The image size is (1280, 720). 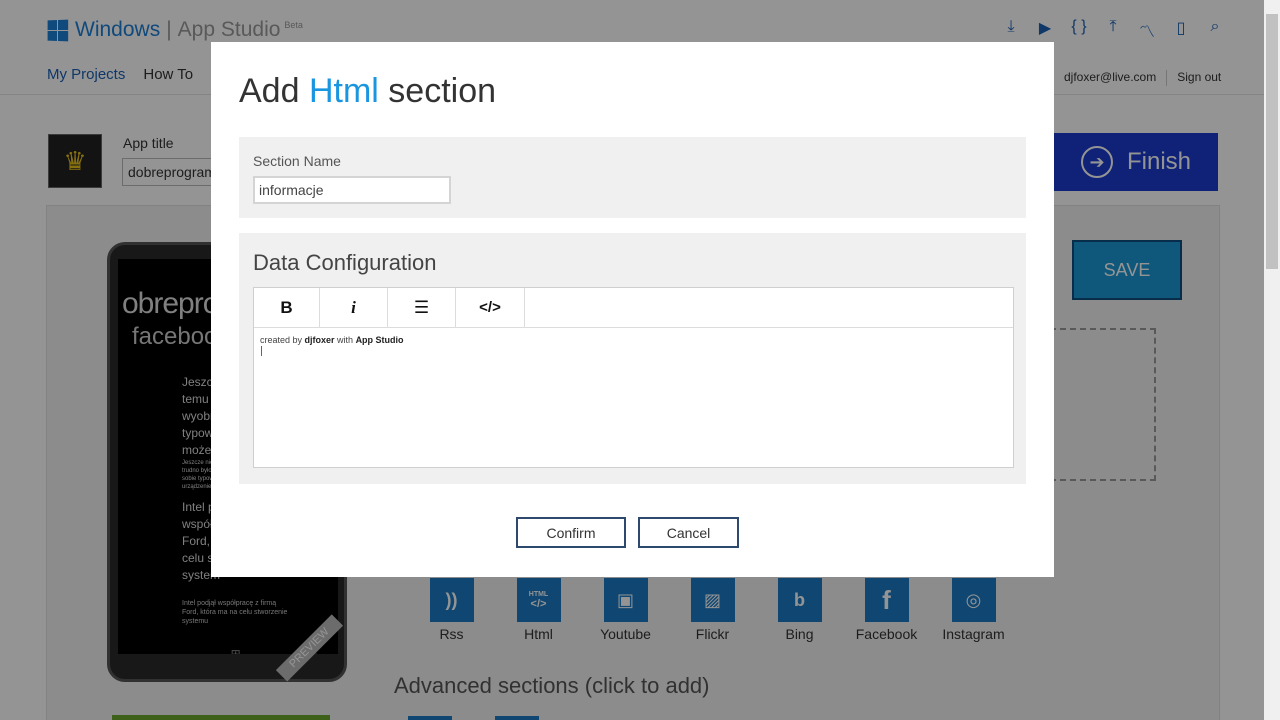 What do you see at coordinates (282, 340) in the screenshot?
I see `editor-text: created by` at bounding box center [282, 340].